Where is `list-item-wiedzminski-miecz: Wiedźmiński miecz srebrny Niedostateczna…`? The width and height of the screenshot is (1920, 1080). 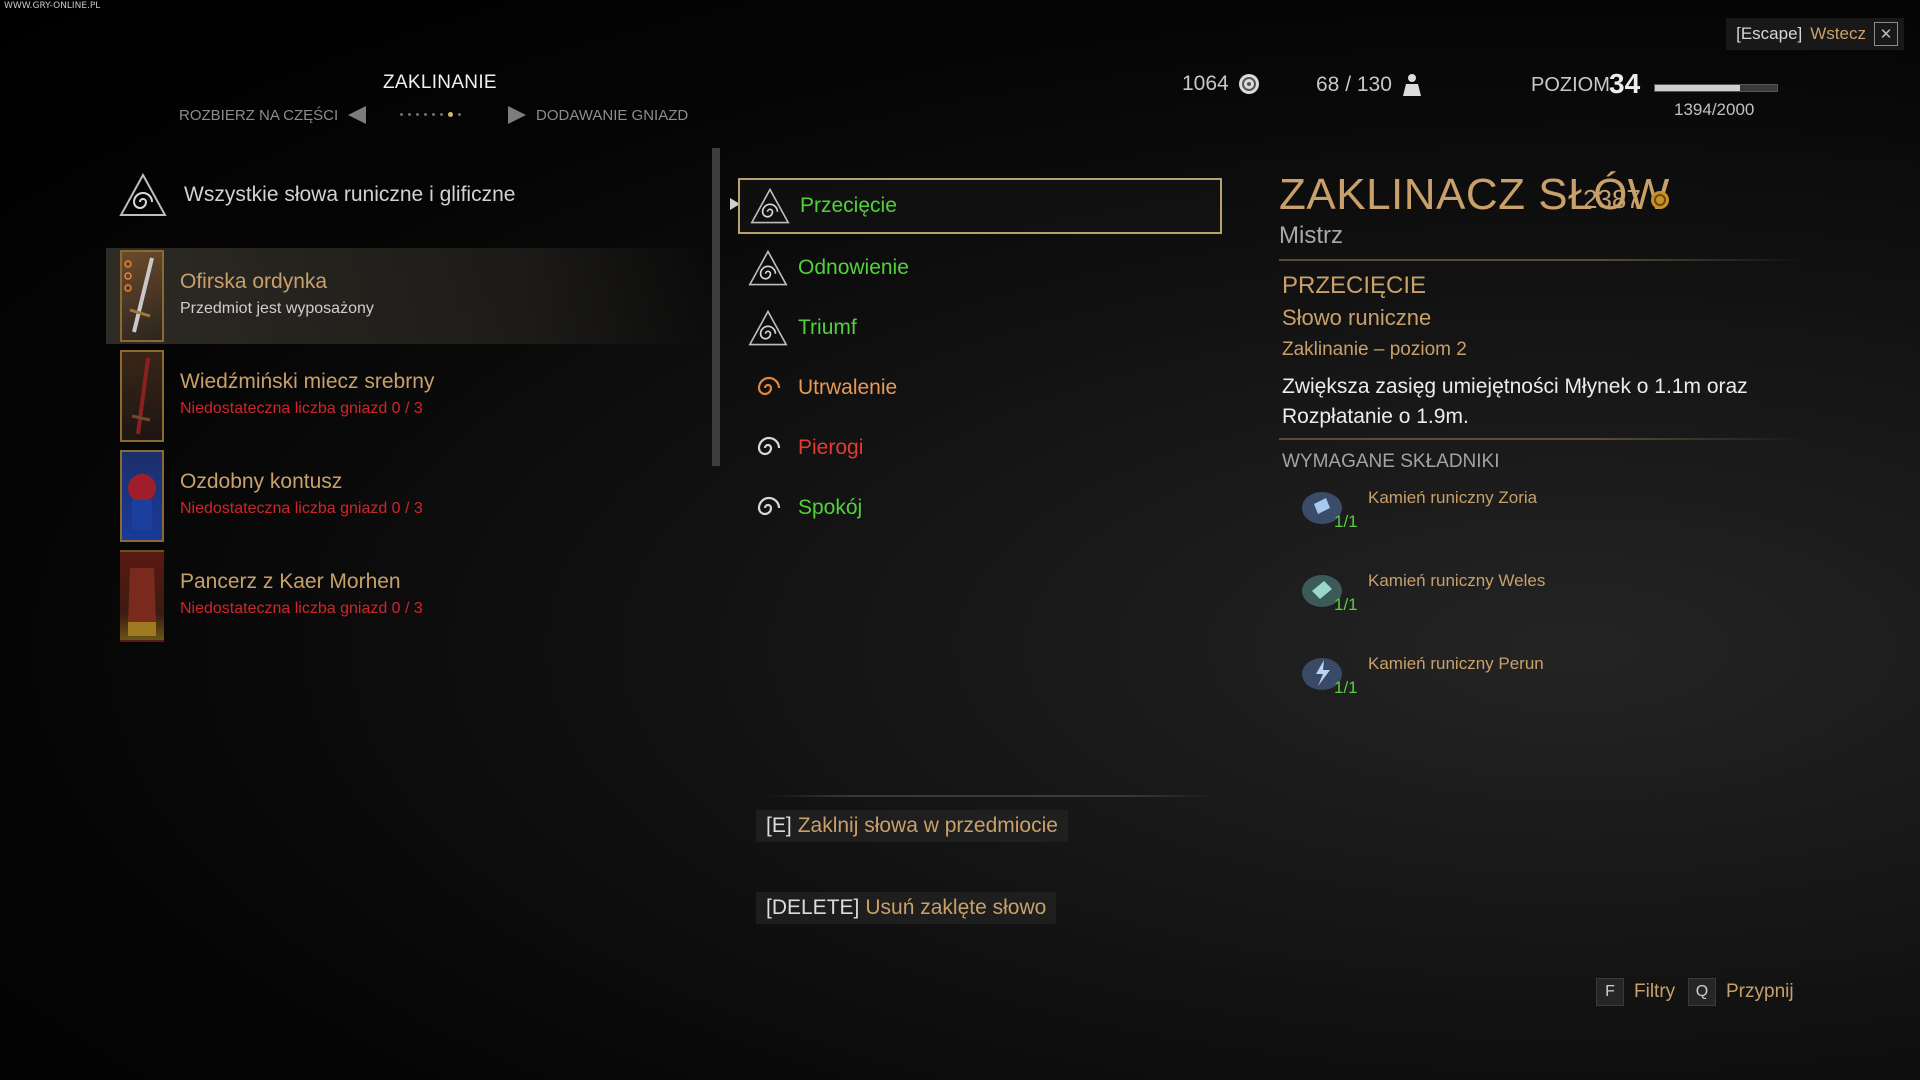 list-item-wiedzminski-miecz: Wiedźmiński miecz srebrny Niedostateczna… is located at coordinates (406, 396).